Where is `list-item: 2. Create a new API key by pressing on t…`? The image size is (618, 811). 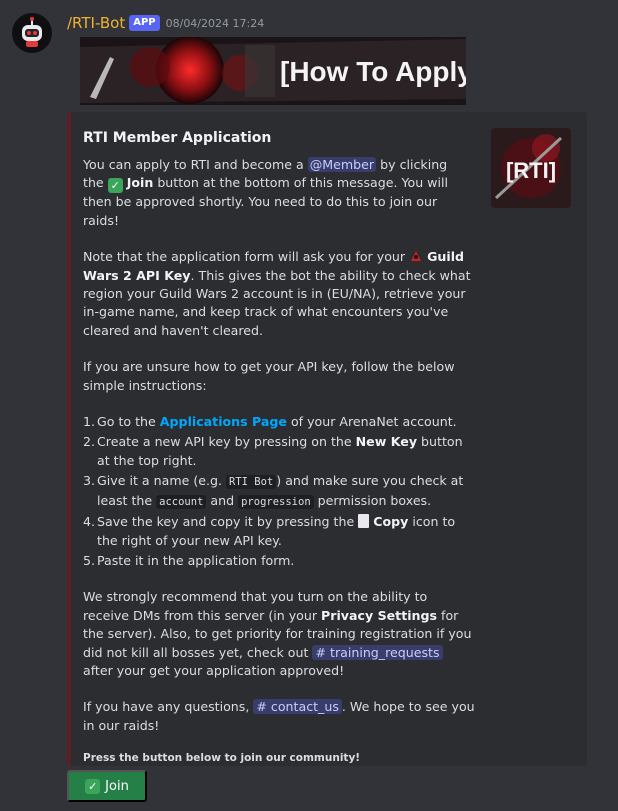 list-item: 2. Create a new API key by pressing on t… is located at coordinates (279, 451).